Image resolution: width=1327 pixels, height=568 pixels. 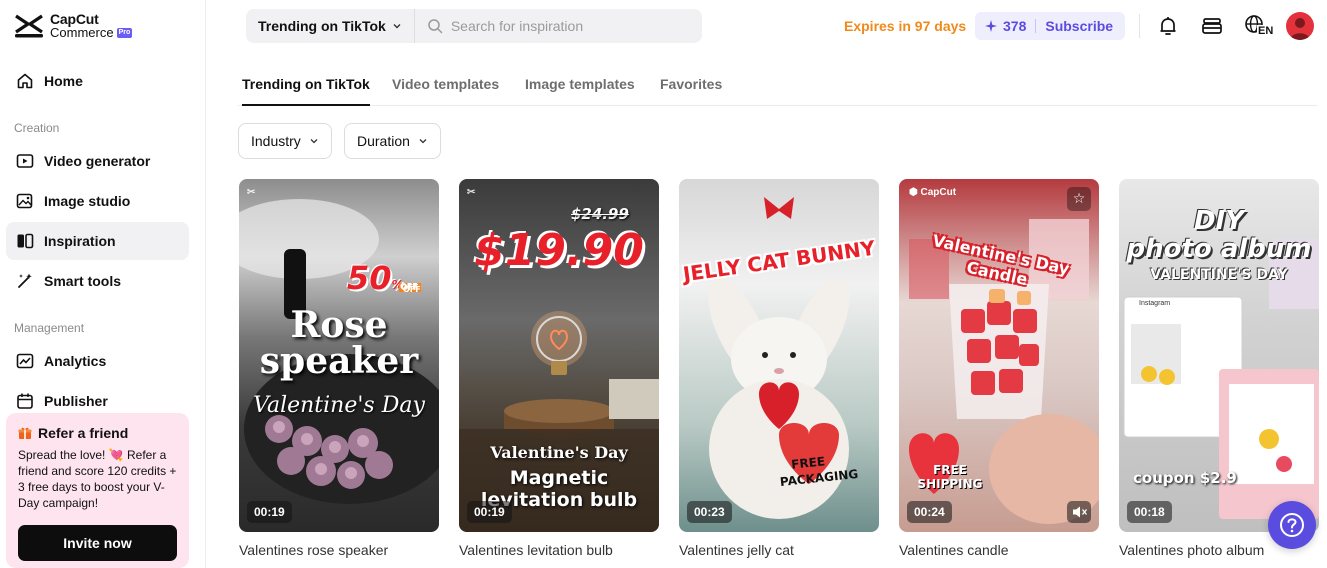 I want to click on sidebar-item-home: Home, so click(x=97, y=81).